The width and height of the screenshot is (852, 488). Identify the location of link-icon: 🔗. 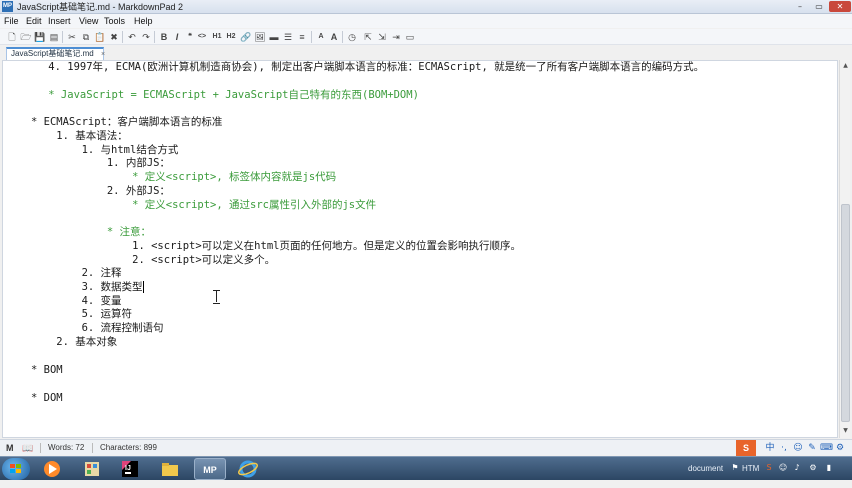
(246, 37).